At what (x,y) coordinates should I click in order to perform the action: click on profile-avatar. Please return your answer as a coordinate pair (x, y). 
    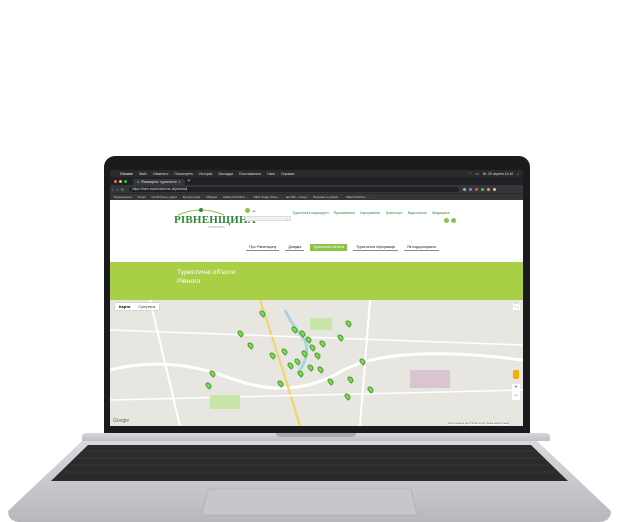
    Looking at the image, I should click on (494, 189).